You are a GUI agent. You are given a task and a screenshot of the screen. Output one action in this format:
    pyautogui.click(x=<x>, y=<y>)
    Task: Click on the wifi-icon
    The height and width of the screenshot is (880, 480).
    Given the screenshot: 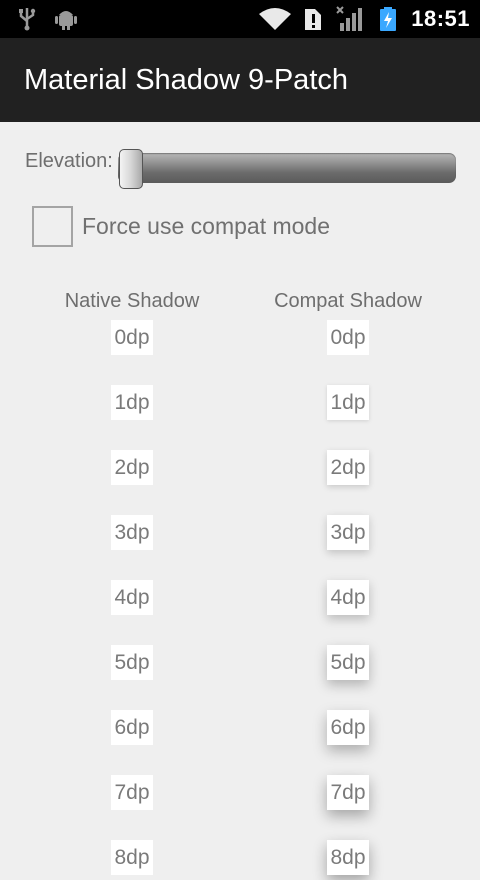 What is the action you would take?
    pyautogui.click(x=275, y=19)
    